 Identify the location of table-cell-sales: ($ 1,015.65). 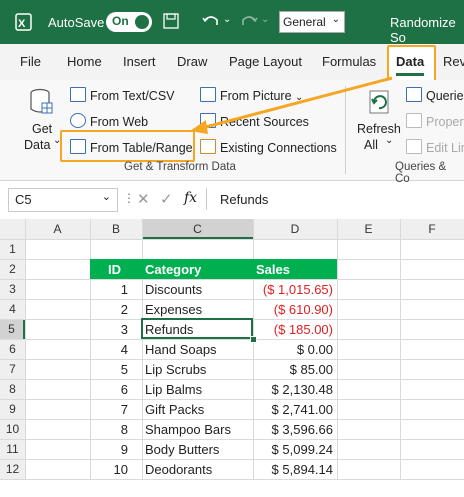
(293, 289).